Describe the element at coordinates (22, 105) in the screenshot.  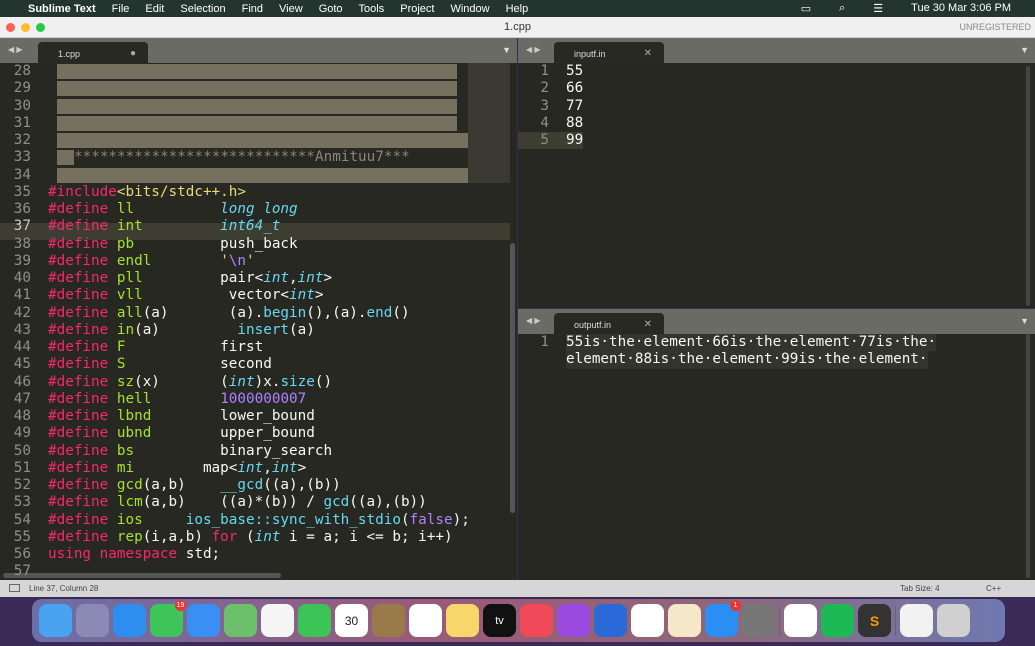
I see `line-number: 30` at that location.